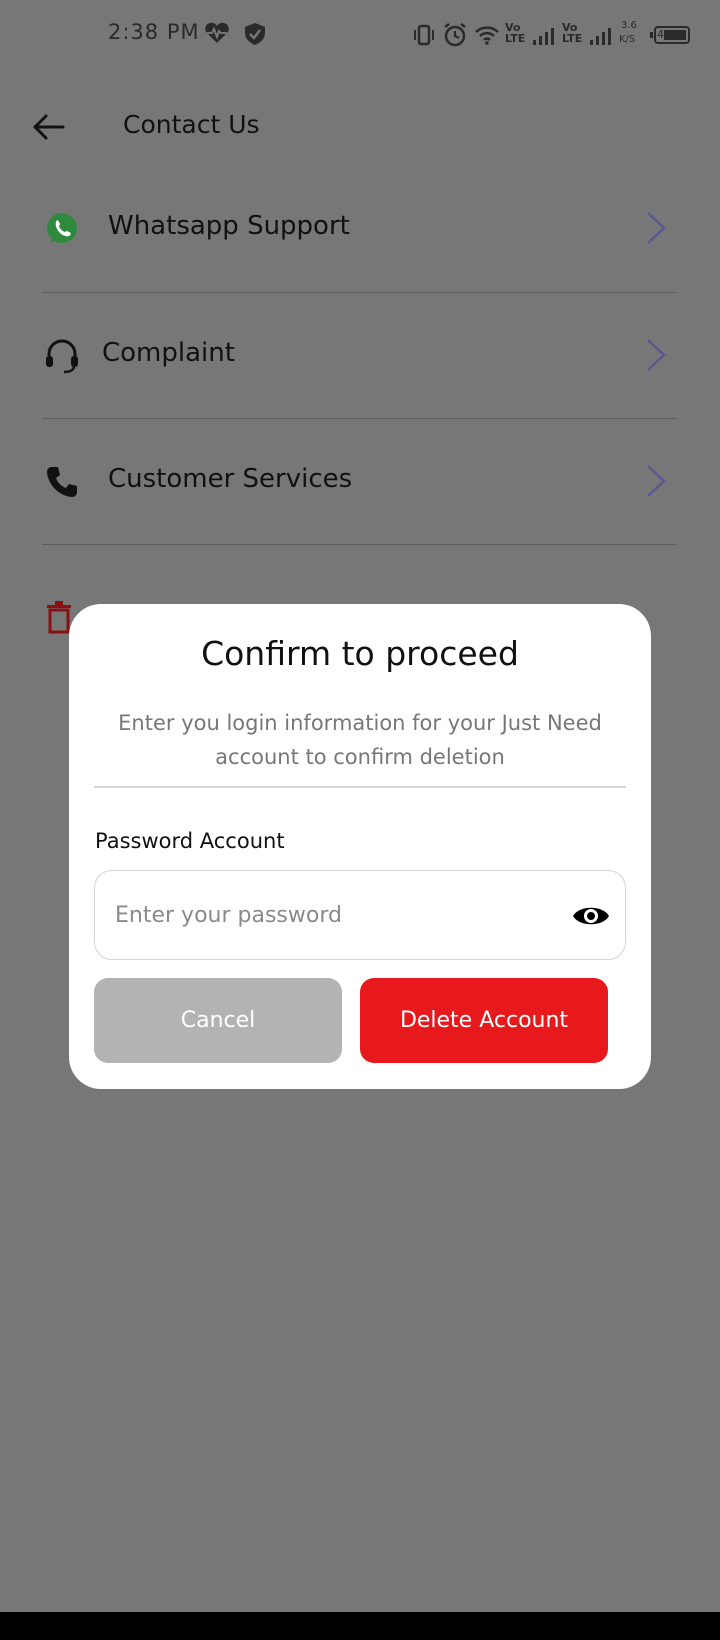 This screenshot has height=1640, width=720. Describe the element at coordinates (515, 33) in the screenshot. I see `sim1-label: Vo LTE` at that location.